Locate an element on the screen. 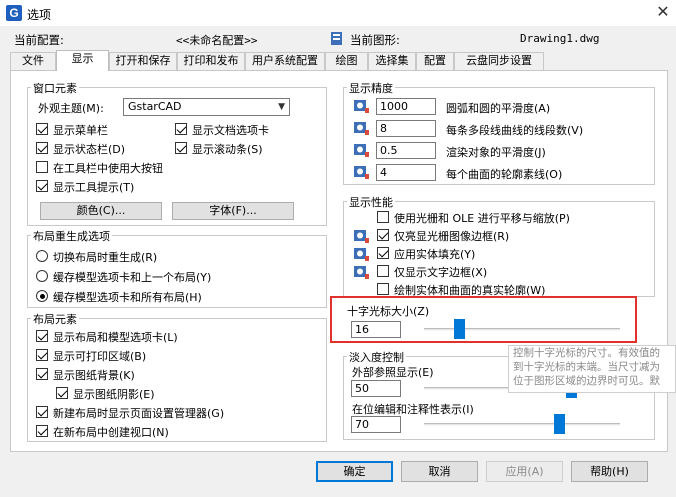 The height and width of the screenshot is (497, 676). cancel-button: 取消 is located at coordinates (439, 471).